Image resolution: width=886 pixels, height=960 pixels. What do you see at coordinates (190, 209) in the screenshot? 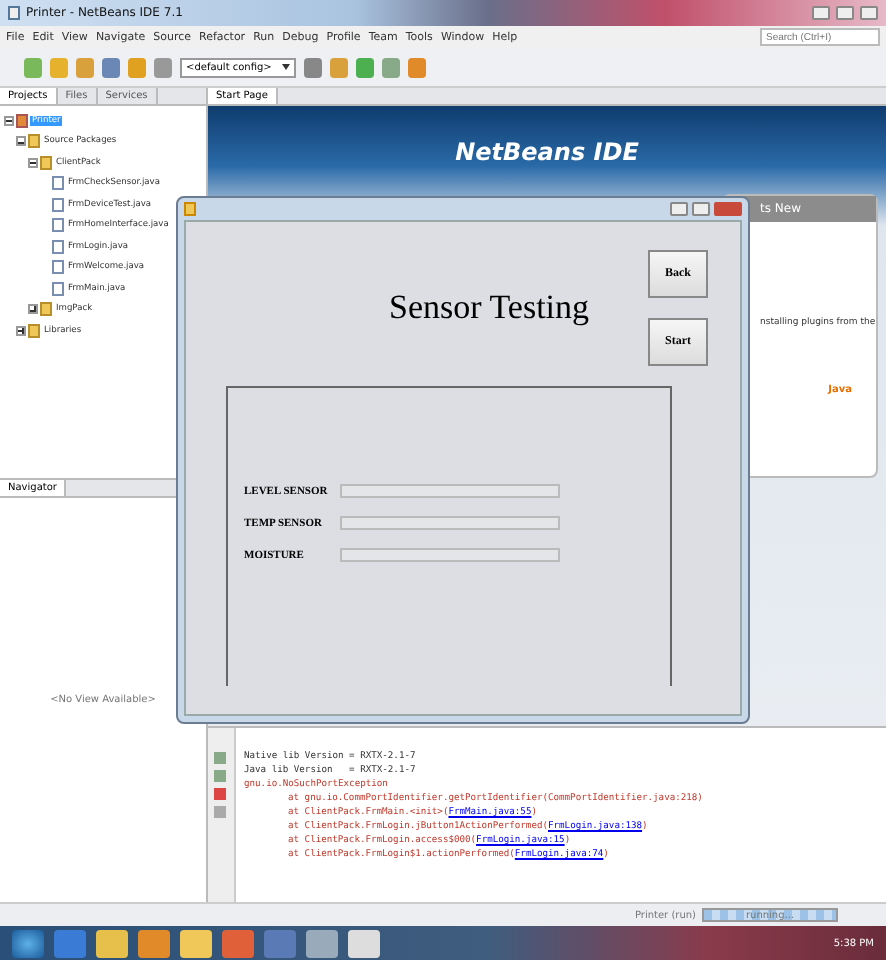
I see `java-app-icon` at bounding box center [190, 209].